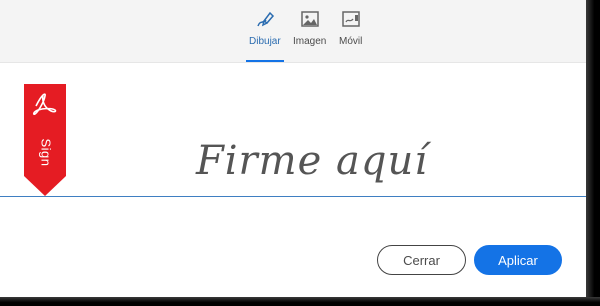 This screenshot has width=600, height=306. Describe the element at coordinates (593, 153) in the screenshot. I see `window-shadow-right` at that location.